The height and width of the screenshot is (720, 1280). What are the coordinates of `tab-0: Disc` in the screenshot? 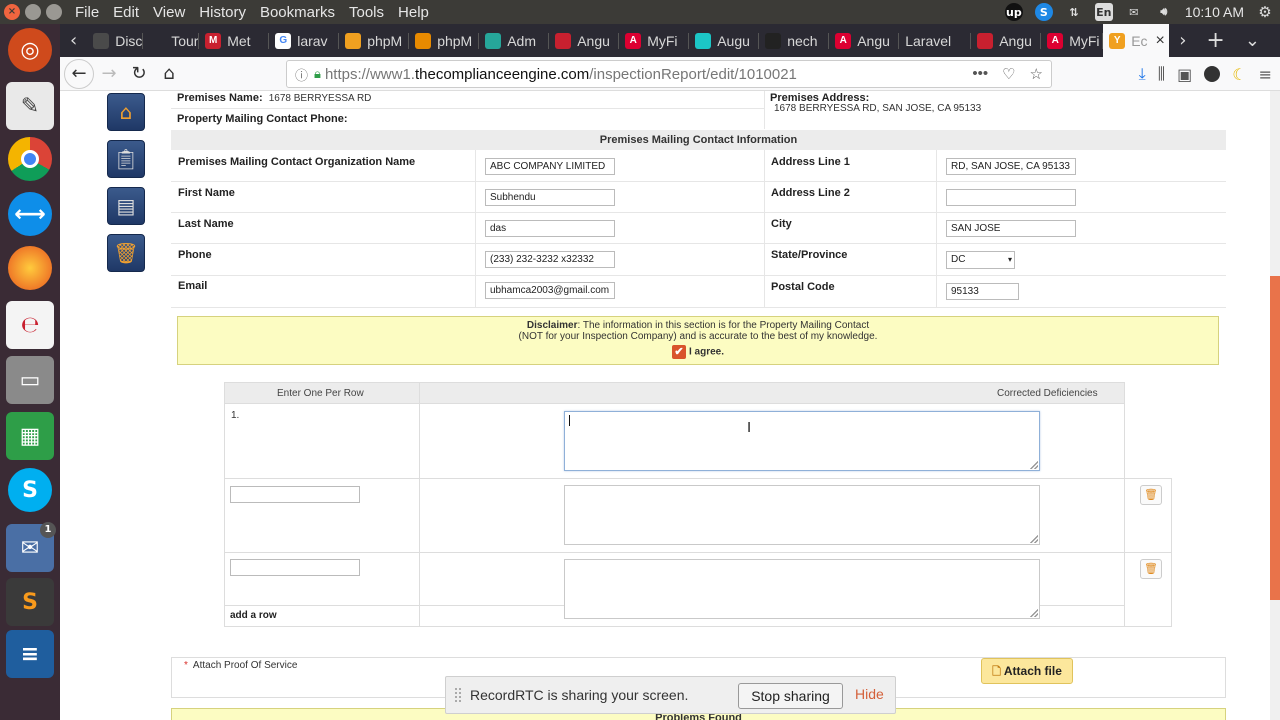 It's located at (115, 40).